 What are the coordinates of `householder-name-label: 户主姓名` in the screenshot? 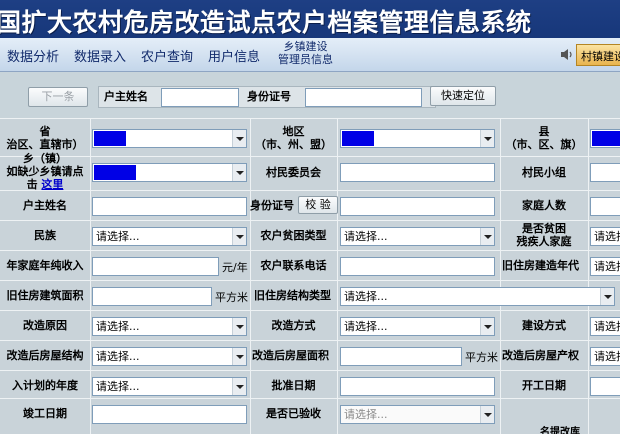 It's located at (45, 205).